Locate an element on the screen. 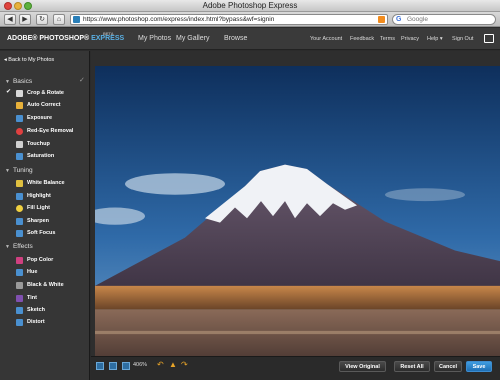  foreground-hills is located at coordinates (297, 297).